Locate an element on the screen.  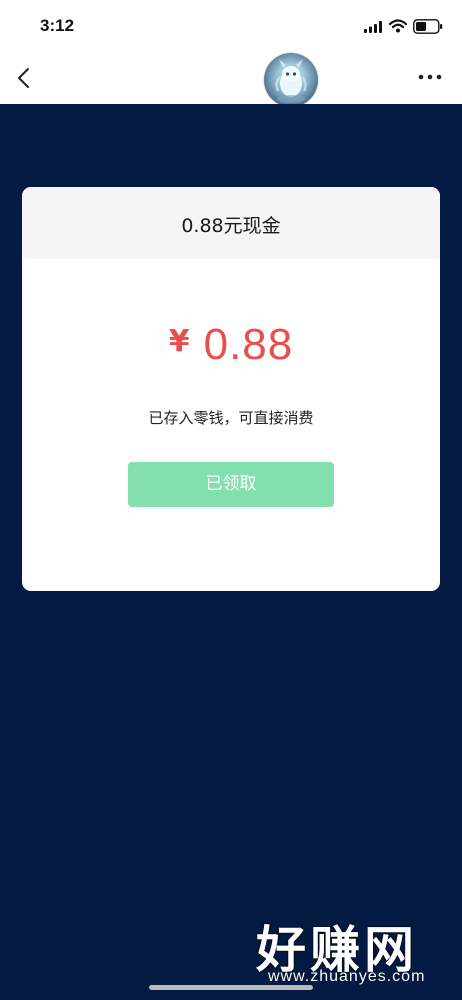
status-bar: 3:12 is located at coordinates (231, 26).